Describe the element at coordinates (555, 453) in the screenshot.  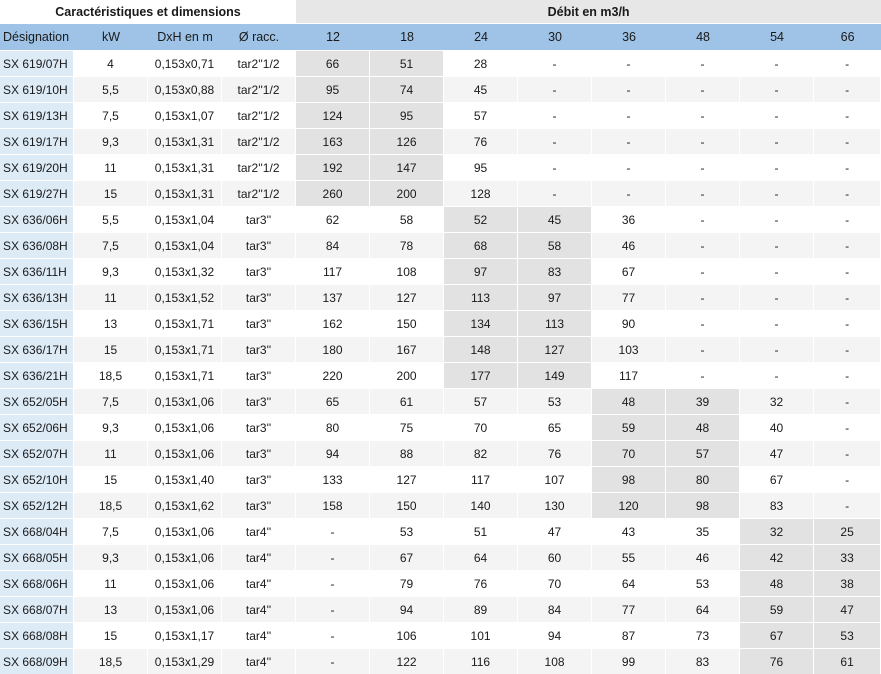
I see `flow-30-cell: 76` at that location.